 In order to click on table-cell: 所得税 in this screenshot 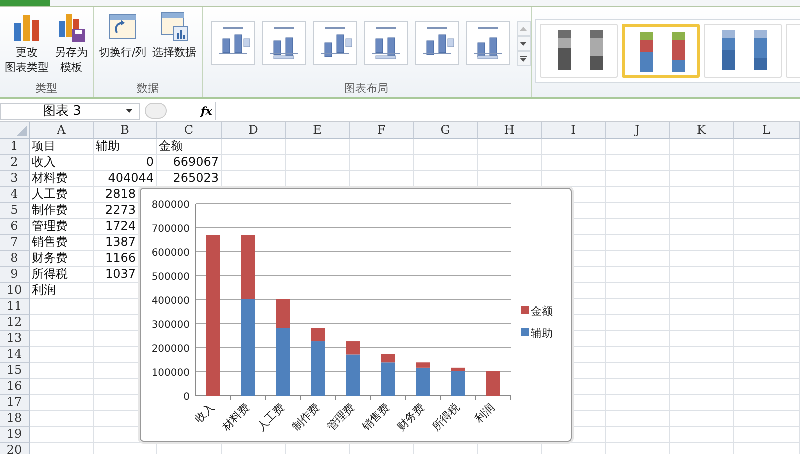, I will do `click(62, 275)`.